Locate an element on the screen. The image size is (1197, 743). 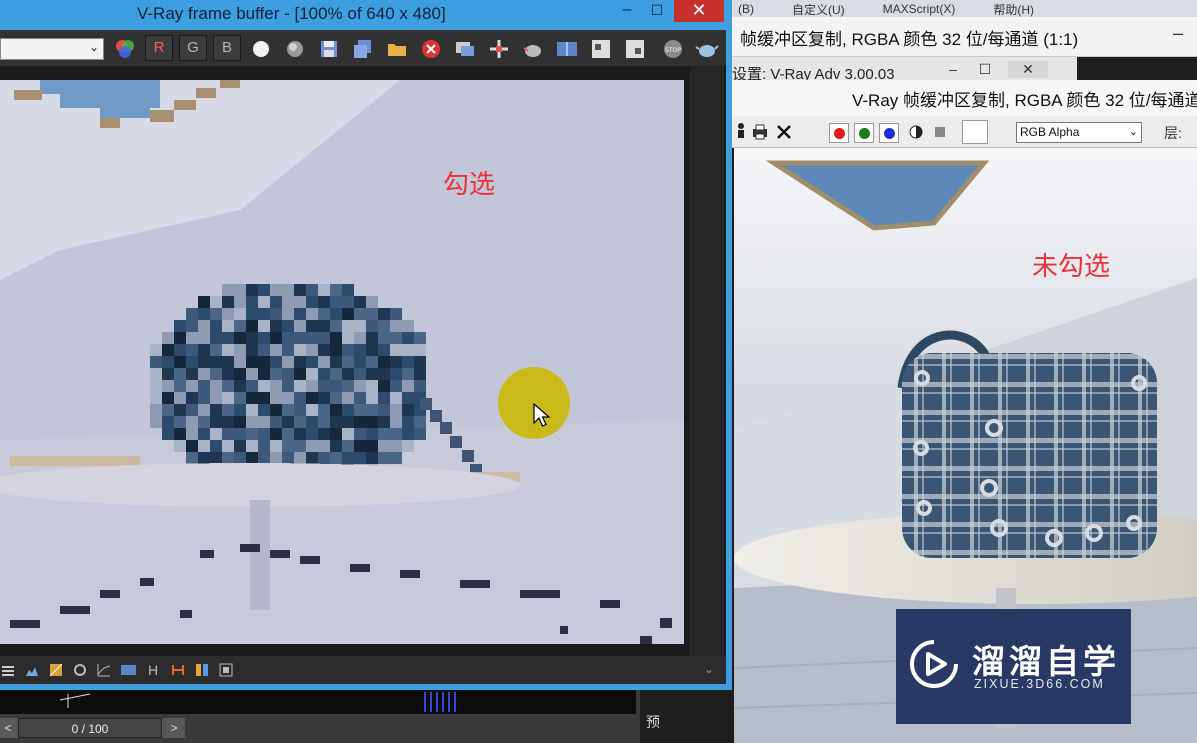
contrast-icon is located at coordinates (916, 134).